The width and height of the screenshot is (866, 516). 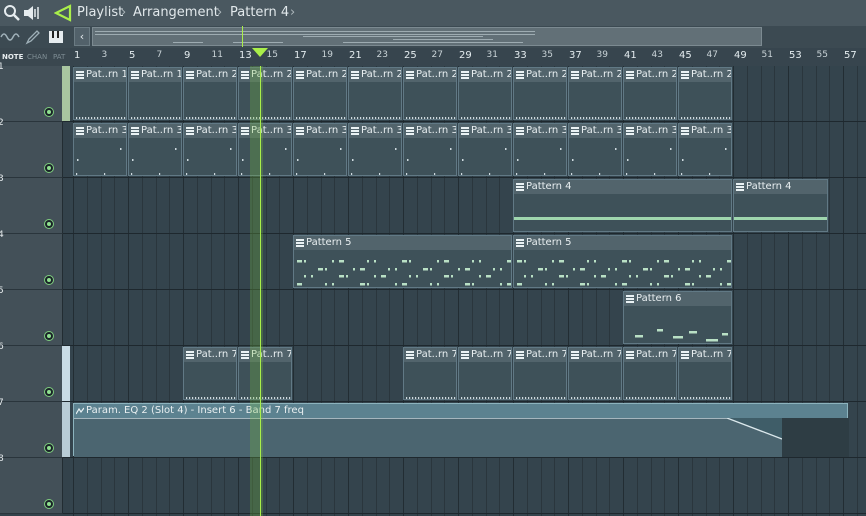 I want to click on speaker-icon, so click(x=32, y=13).